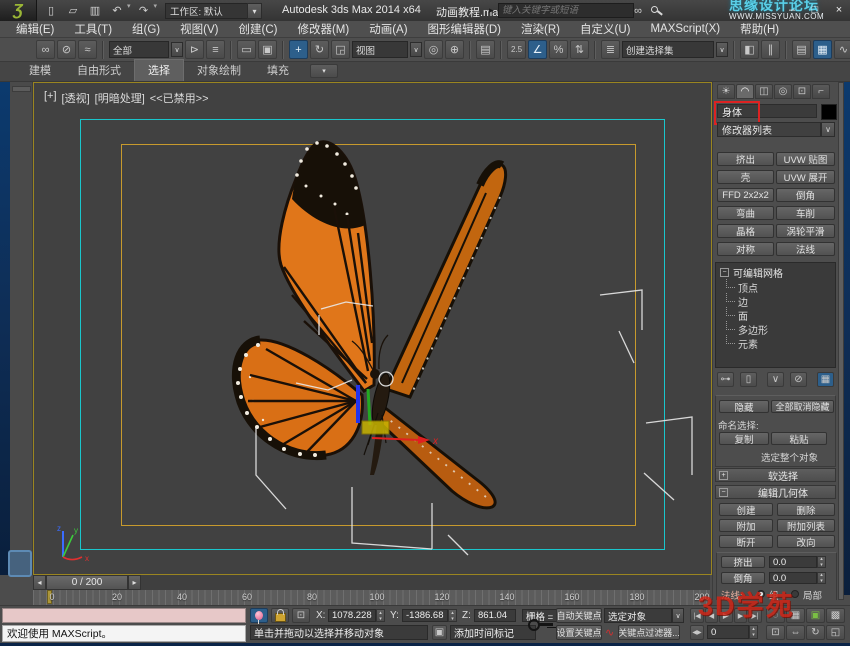 The image size is (850, 646). Describe the element at coordinates (802, 406) in the screenshot. I see `unhide-all-button: 全部取消隐藏` at that location.